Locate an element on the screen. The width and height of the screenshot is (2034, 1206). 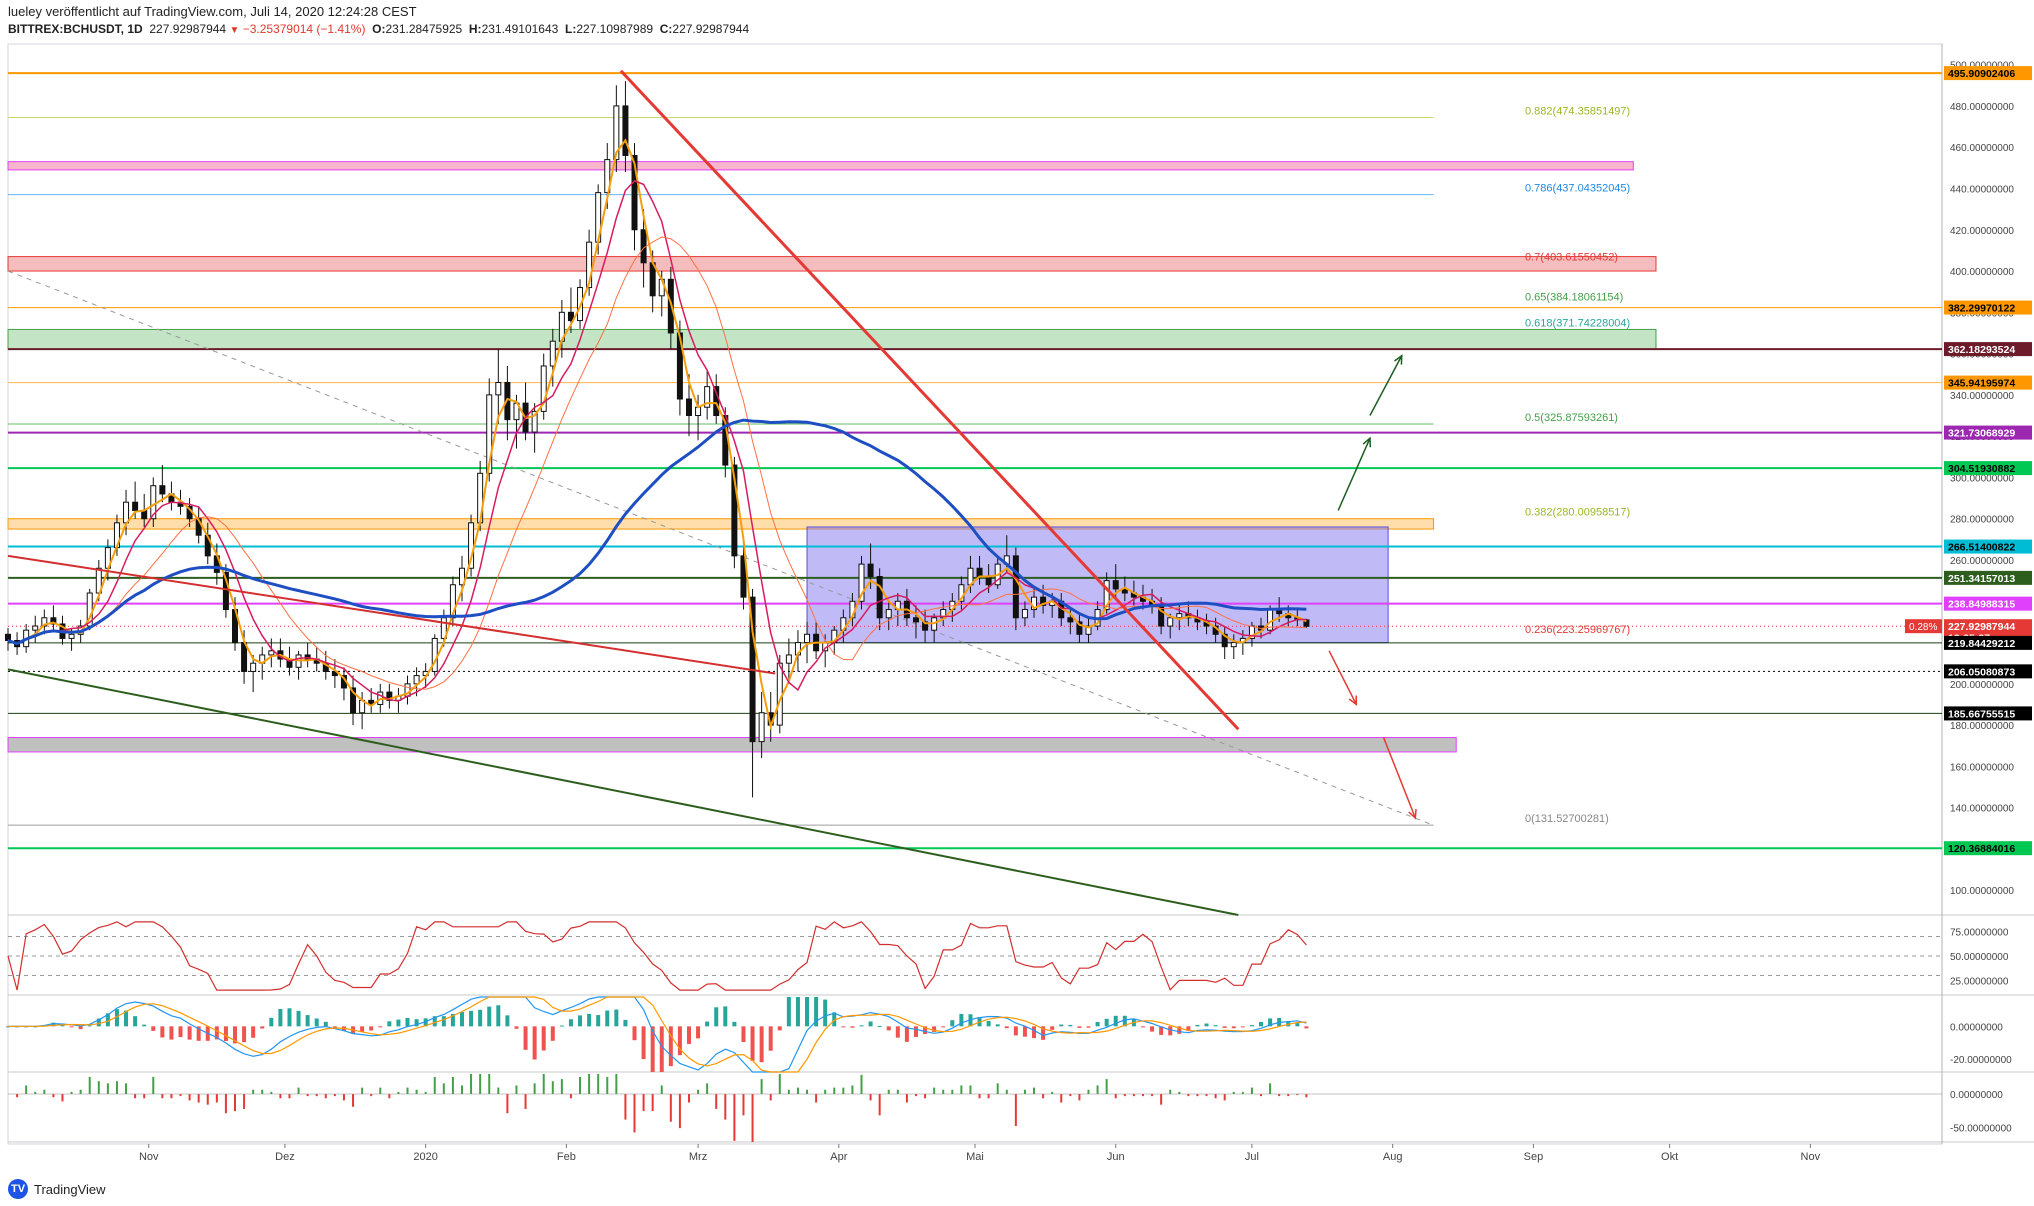
price-tick-label: 480.00000000 is located at coordinates (1982, 107).